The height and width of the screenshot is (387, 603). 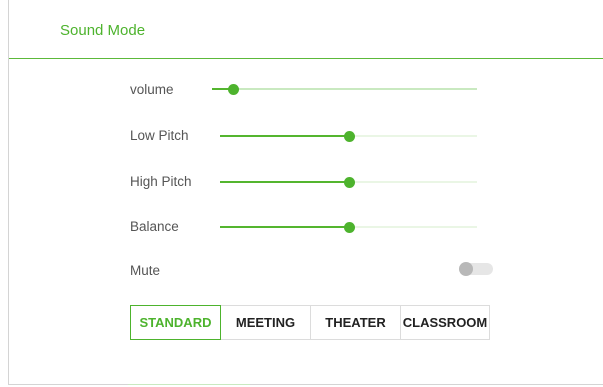 What do you see at coordinates (413, 182) in the screenshot?
I see `high-pitch-slider-track` at bounding box center [413, 182].